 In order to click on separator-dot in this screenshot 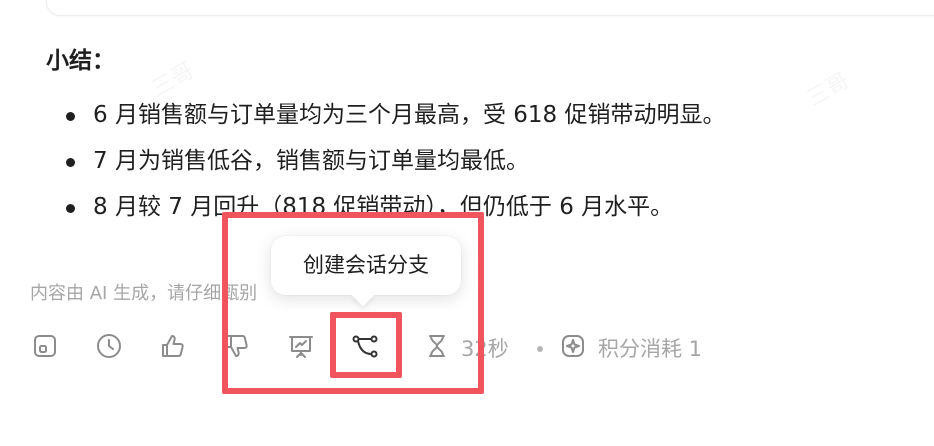, I will do `click(540, 349)`.